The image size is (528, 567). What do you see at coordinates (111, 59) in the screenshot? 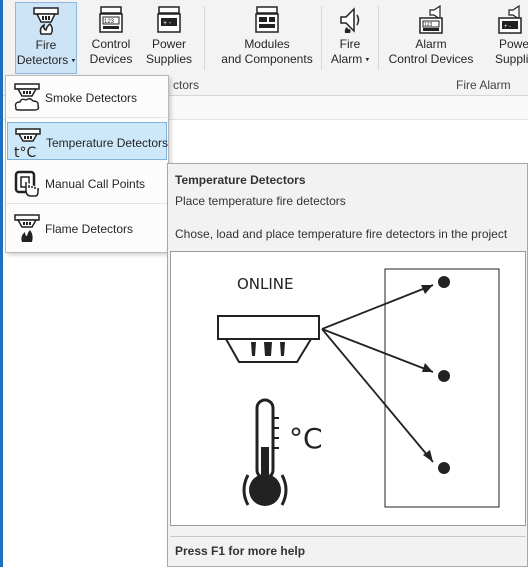
I see `control-devices-label2: Devices` at bounding box center [111, 59].